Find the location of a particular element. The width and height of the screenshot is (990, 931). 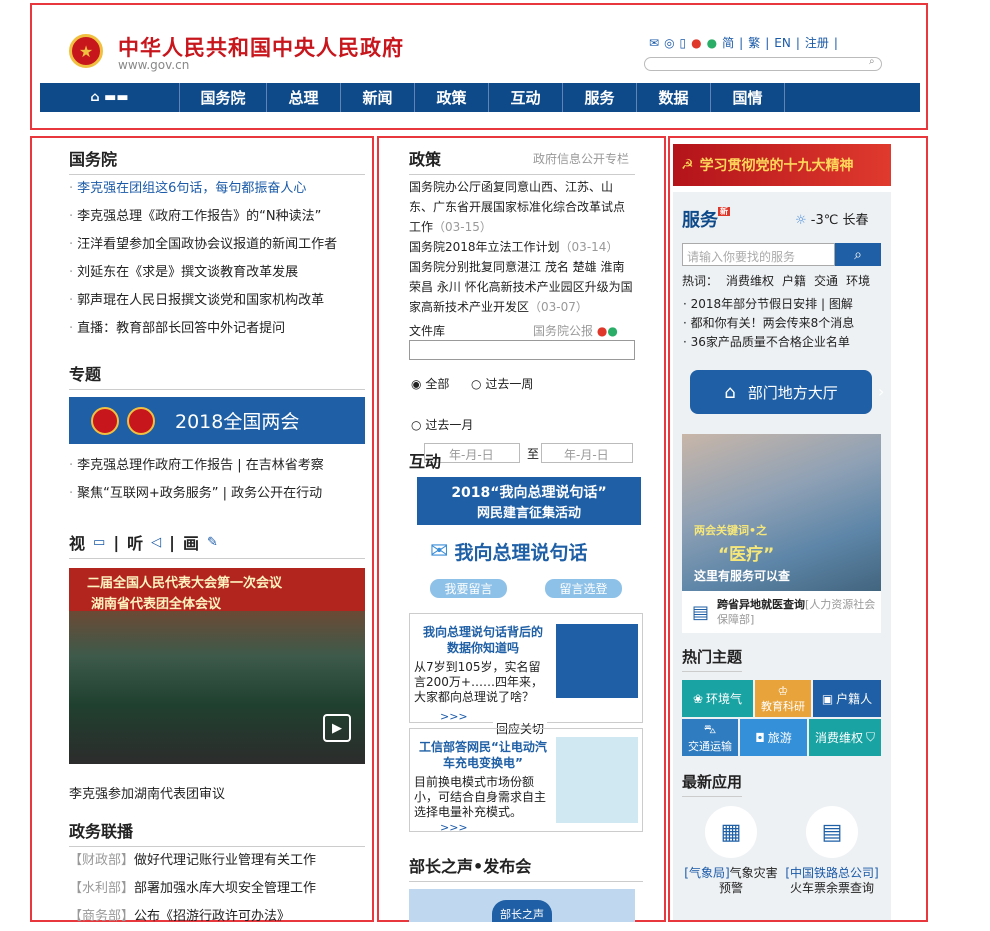

tile-transport: ⛍ 交通运输 is located at coordinates (710, 737).